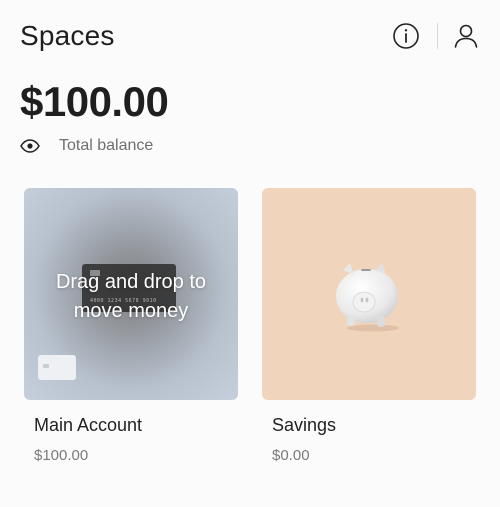 This screenshot has width=500, height=507. I want to click on user-icon, so click(466, 36).